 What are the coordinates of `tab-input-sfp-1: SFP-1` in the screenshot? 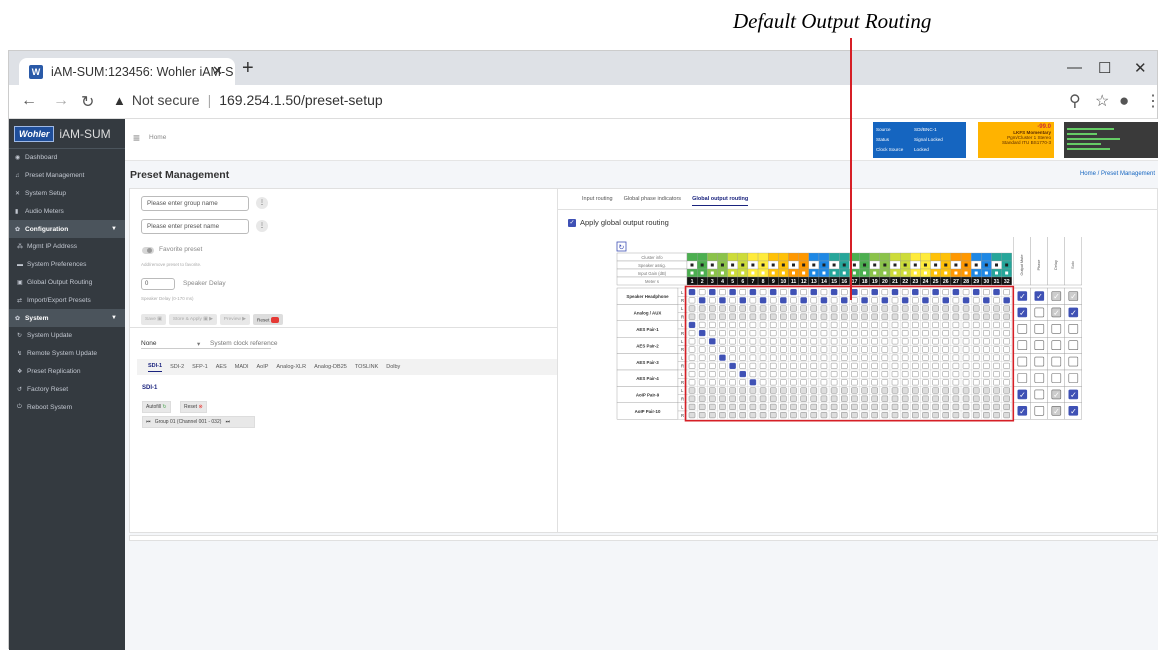 It's located at (200, 367).